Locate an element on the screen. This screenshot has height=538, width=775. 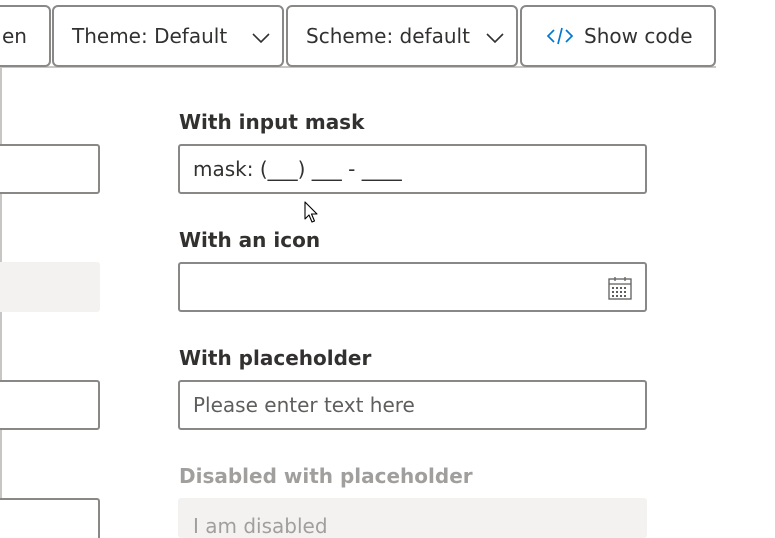
show-code-button: Show code is located at coordinates (618, 36).